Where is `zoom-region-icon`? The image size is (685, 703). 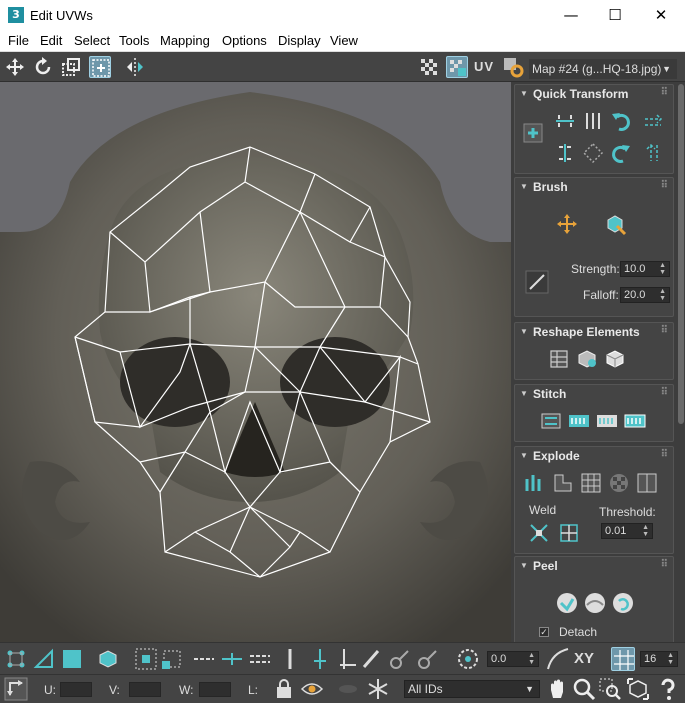
zoom-region-icon is located at coordinates (610, 689).